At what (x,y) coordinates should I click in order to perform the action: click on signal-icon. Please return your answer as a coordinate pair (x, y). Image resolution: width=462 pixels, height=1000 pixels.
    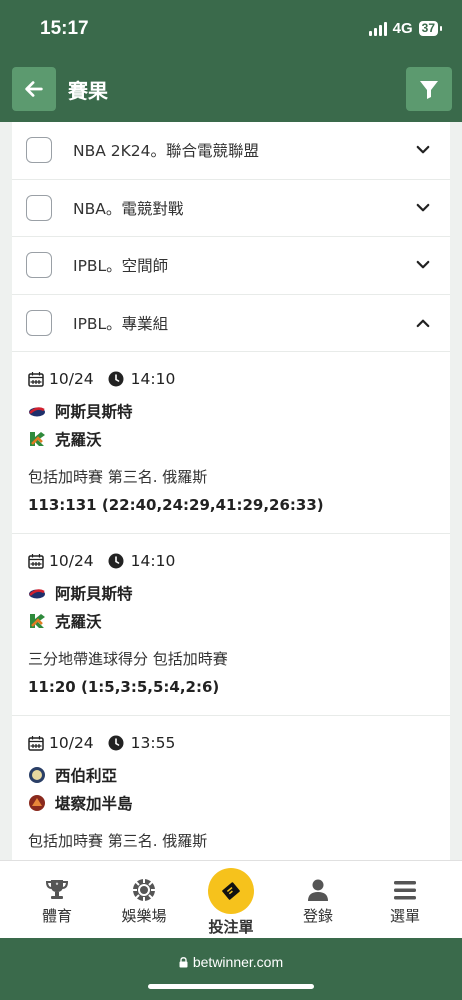
    Looking at the image, I should click on (377, 28).